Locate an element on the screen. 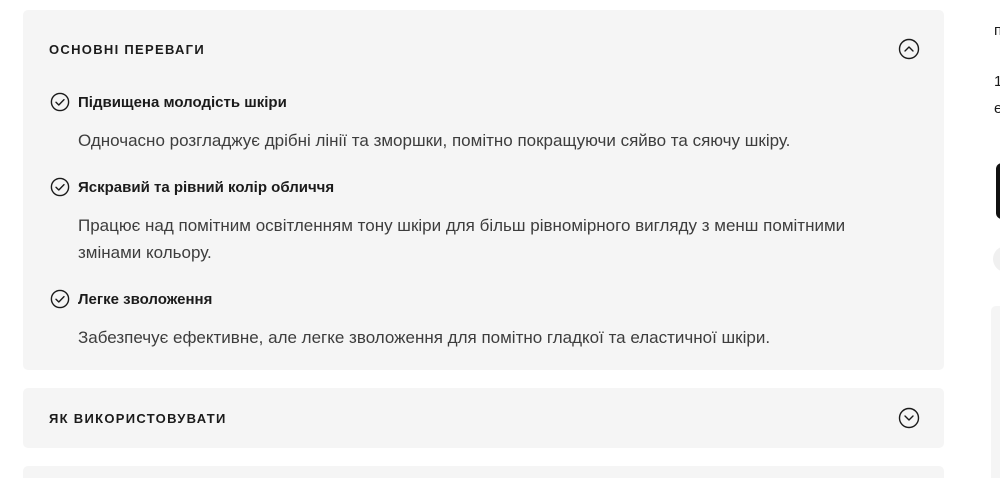  sidebar-fragment-text: 1 is located at coordinates (997, 81).